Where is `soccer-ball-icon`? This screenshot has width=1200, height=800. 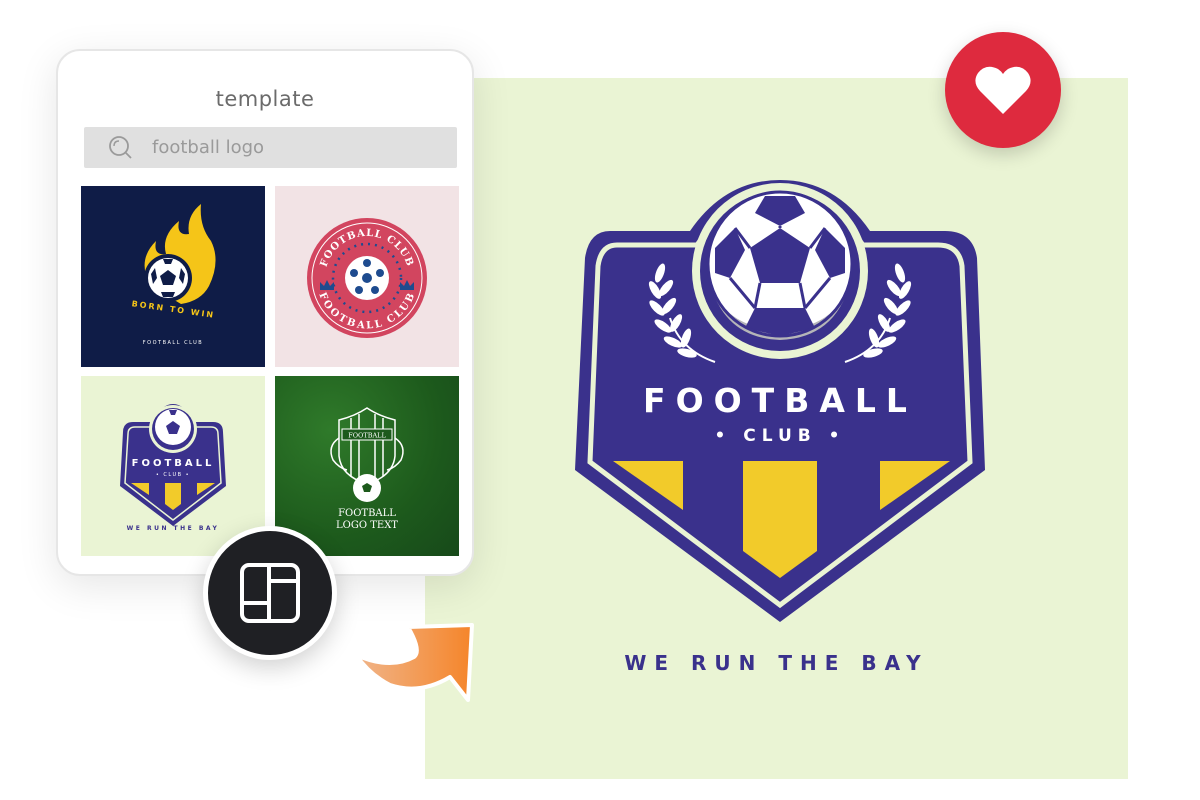
soccer-ball-icon is located at coordinates (780, 265).